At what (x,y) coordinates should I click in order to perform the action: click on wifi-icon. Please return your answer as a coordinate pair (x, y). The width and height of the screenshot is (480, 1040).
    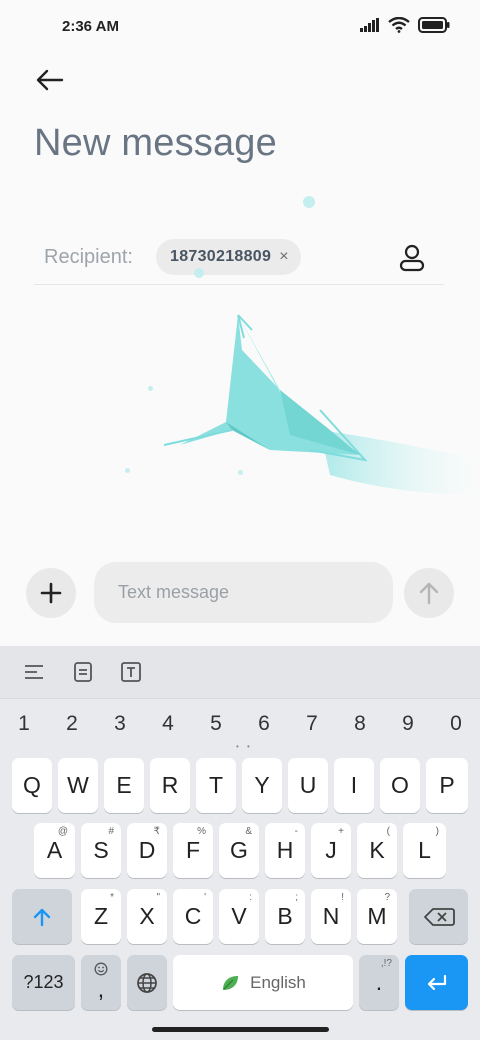
    Looking at the image, I should click on (399, 25).